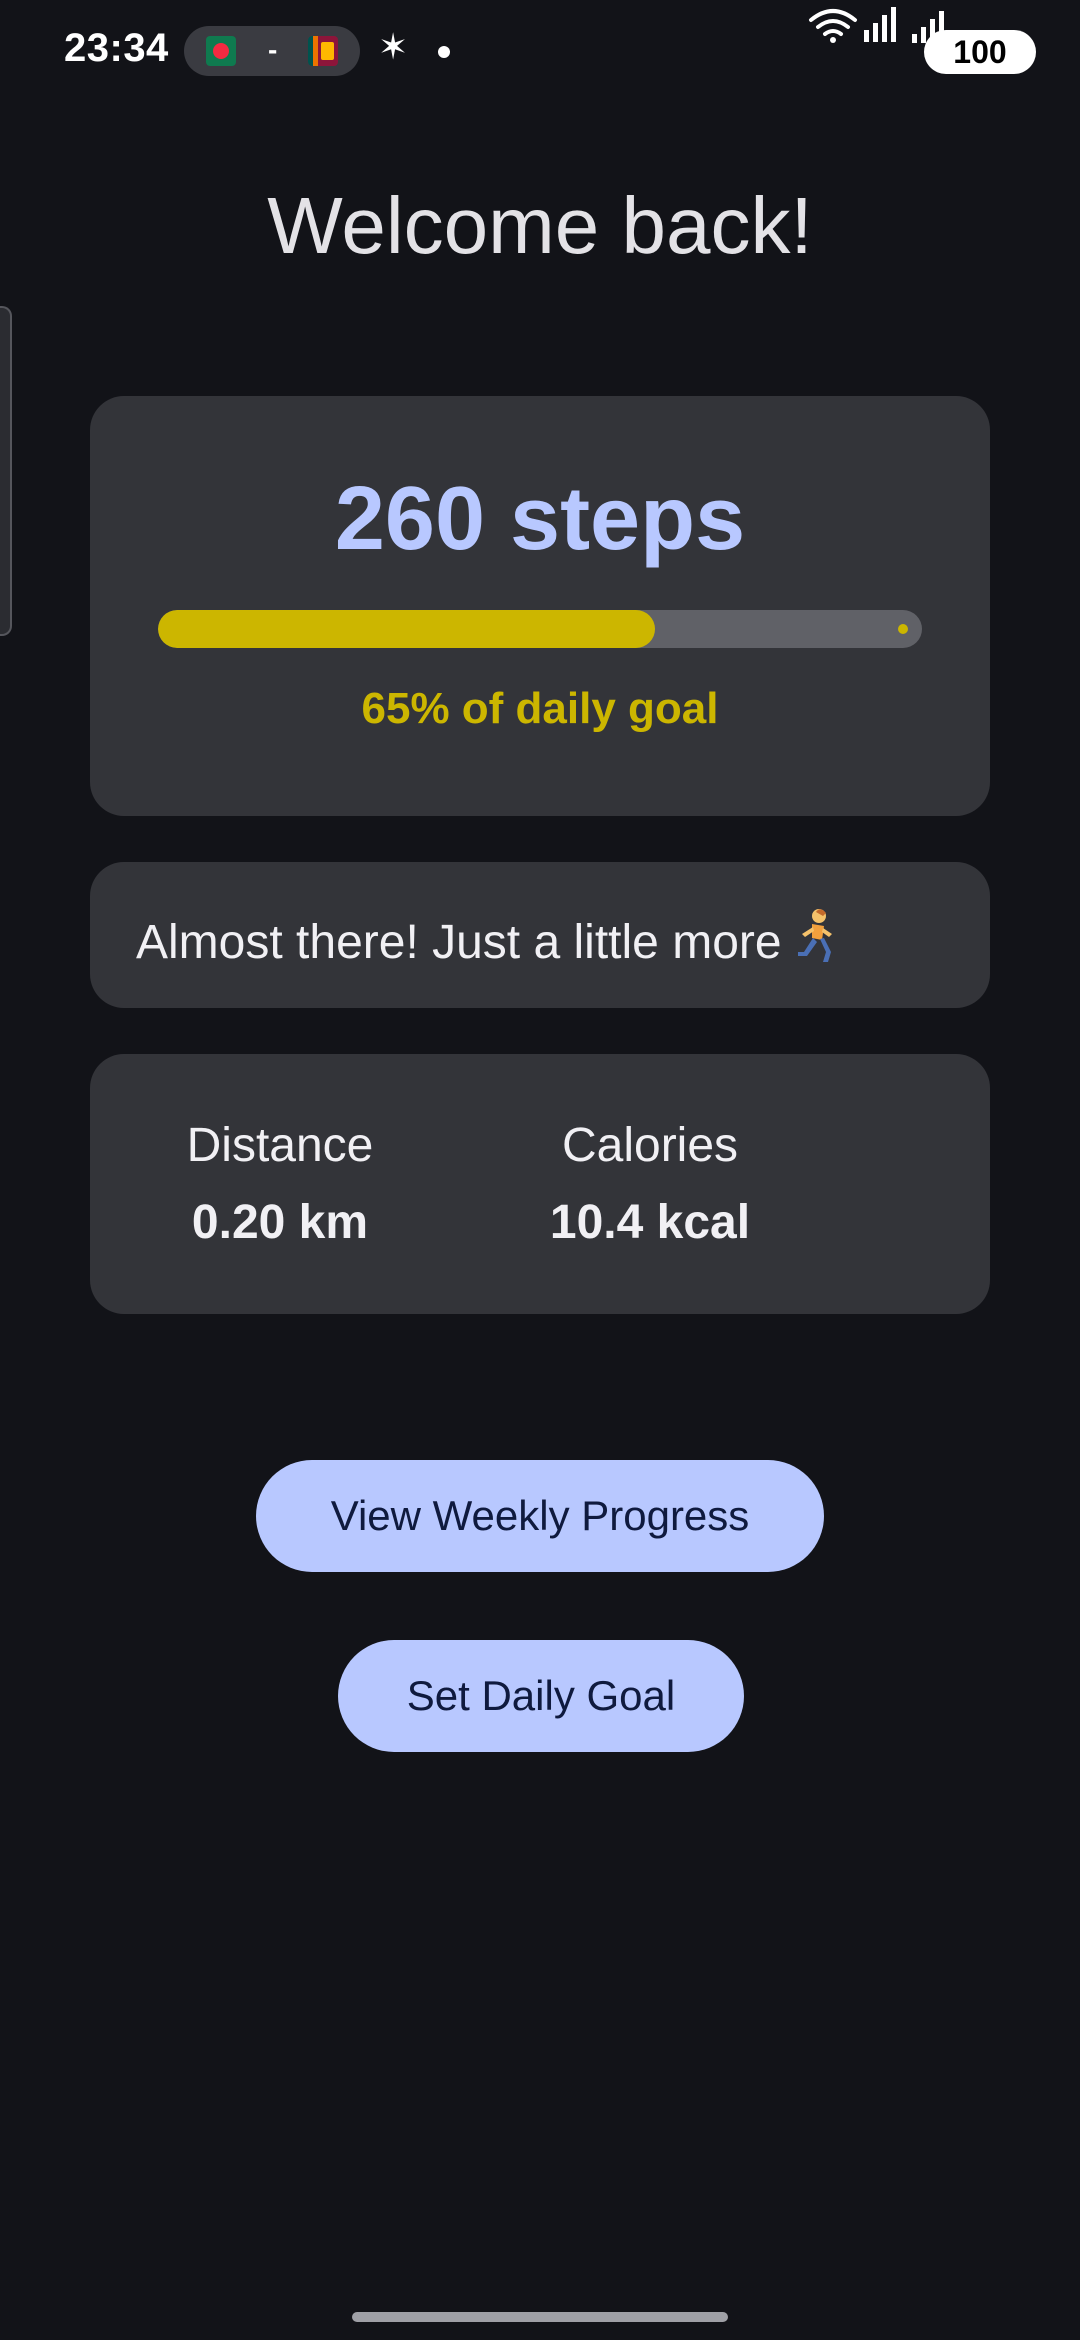 The height and width of the screenshot is (2340, 1080). I want to click on steps-card: 260 steps 65% of daily goal, so click(540, 606).